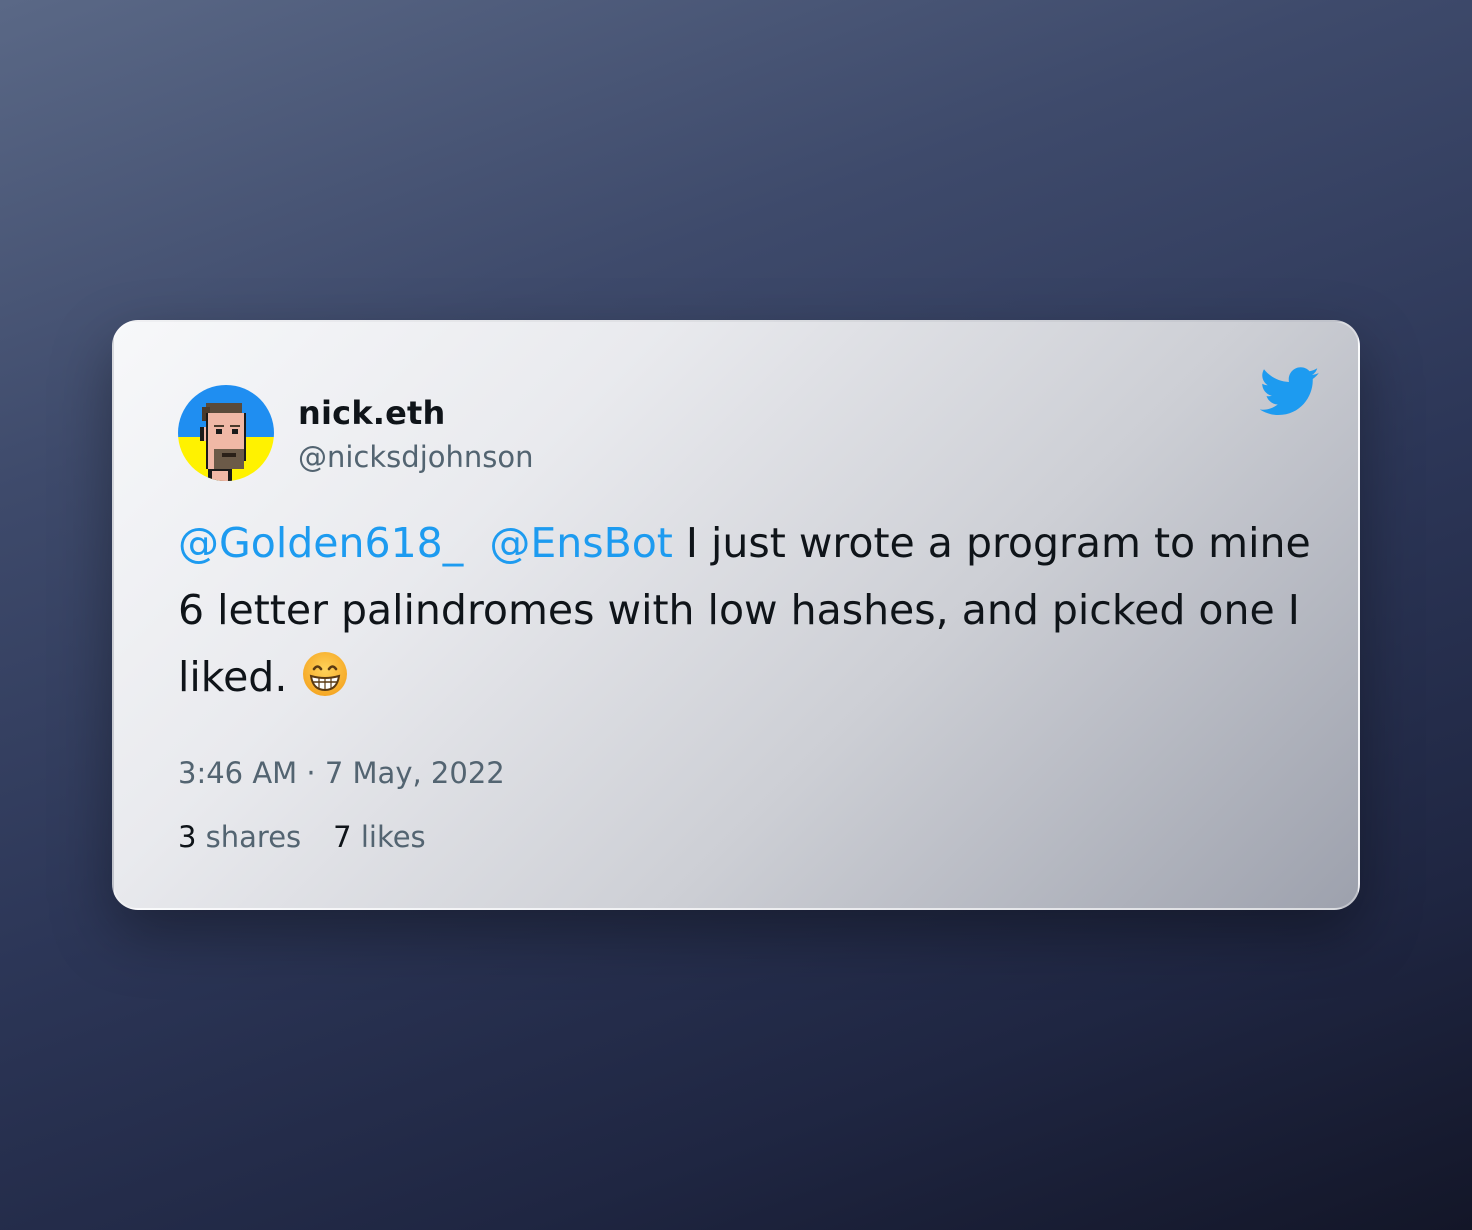 The image size is (1472, 1230). I want to click on author-display-name: nick.eth, so click(372, 413).